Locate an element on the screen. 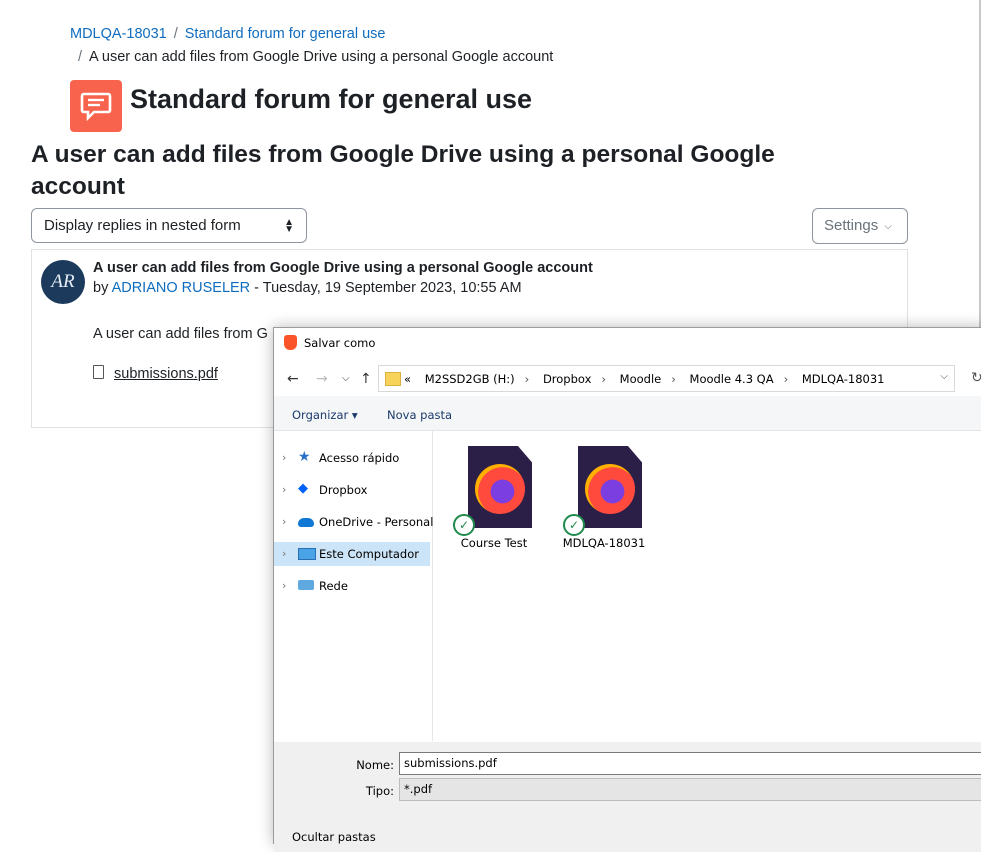 Image resolution: width=981 pixels, height=852 pixels. network-icon is located at coordinates (306, 585).